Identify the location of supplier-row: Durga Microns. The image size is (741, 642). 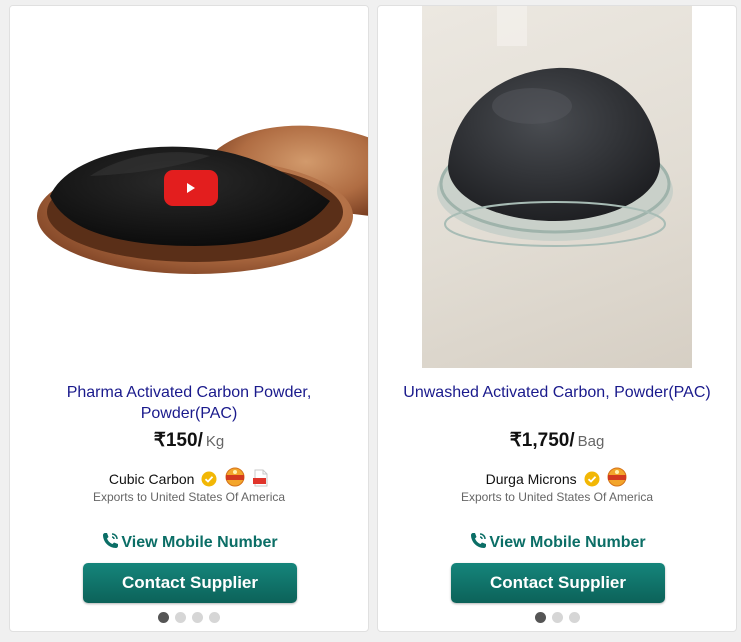
(557, 477).